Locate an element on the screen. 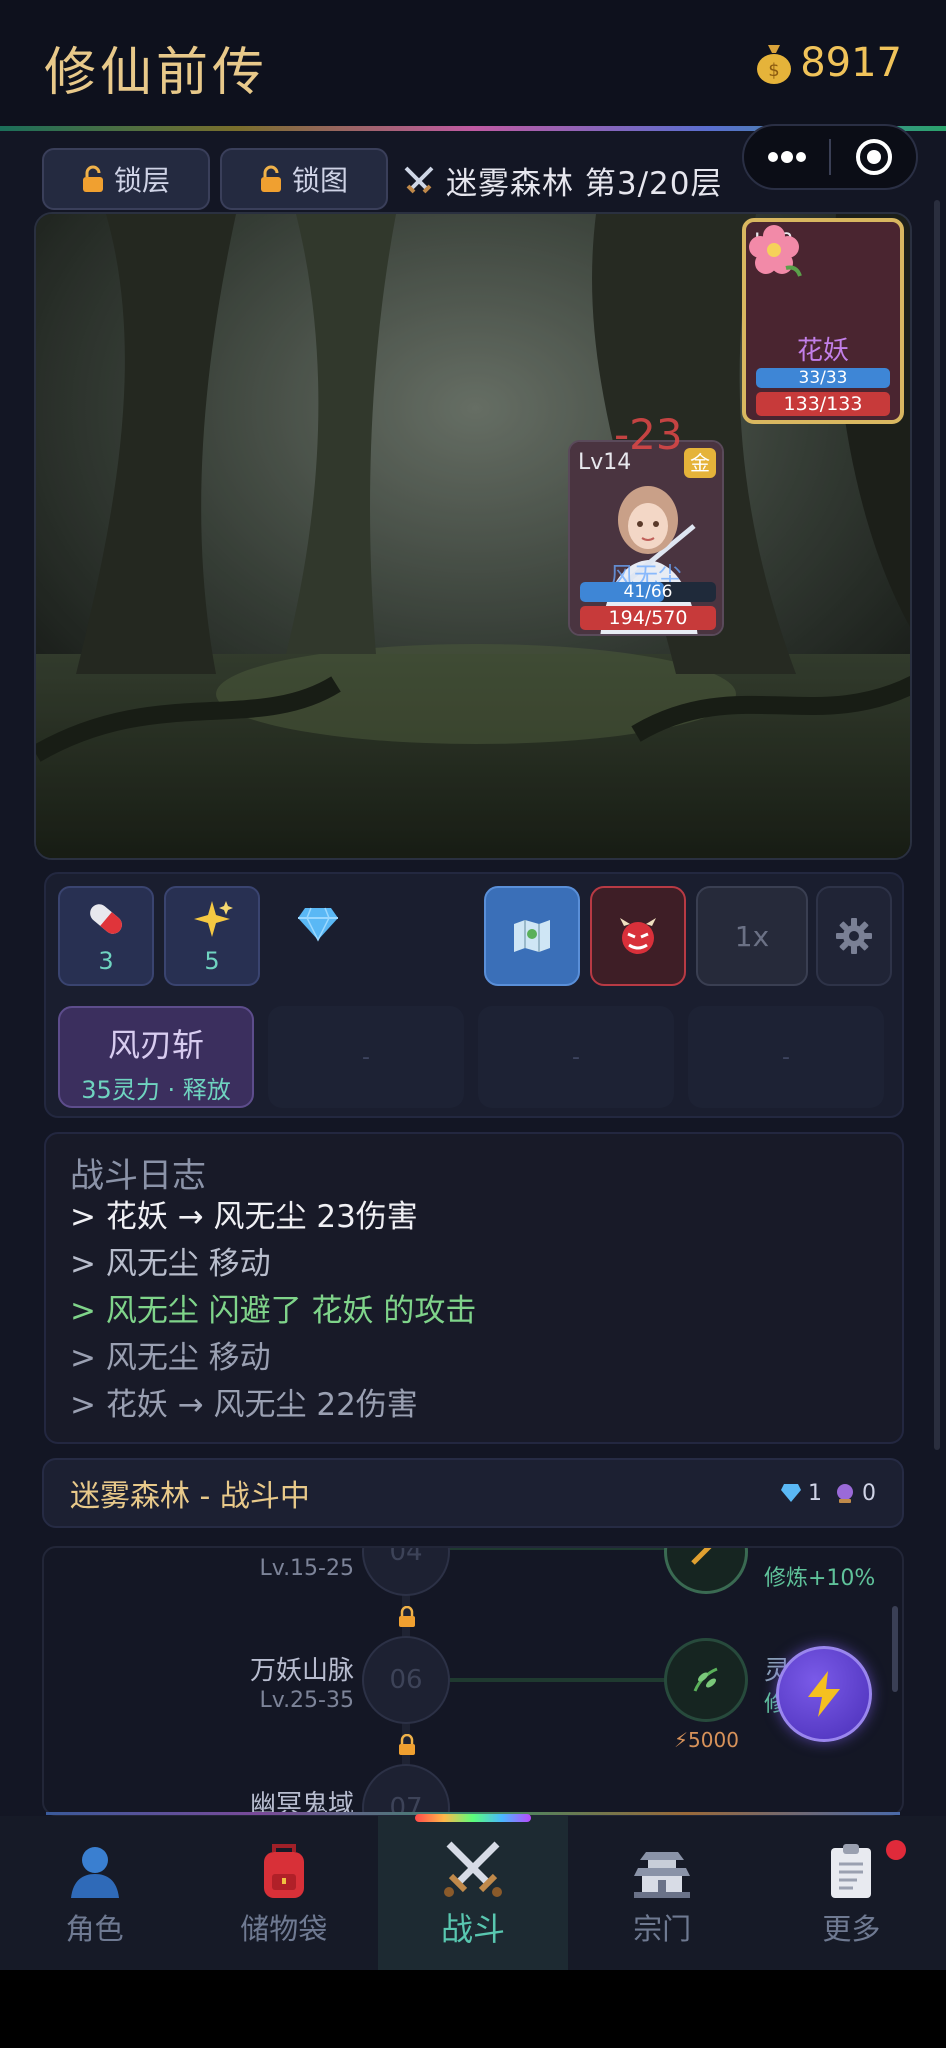 This screenshot has height=2048, width=946. region-name: 万妖山脉 is located at coordinates (301, 1671).